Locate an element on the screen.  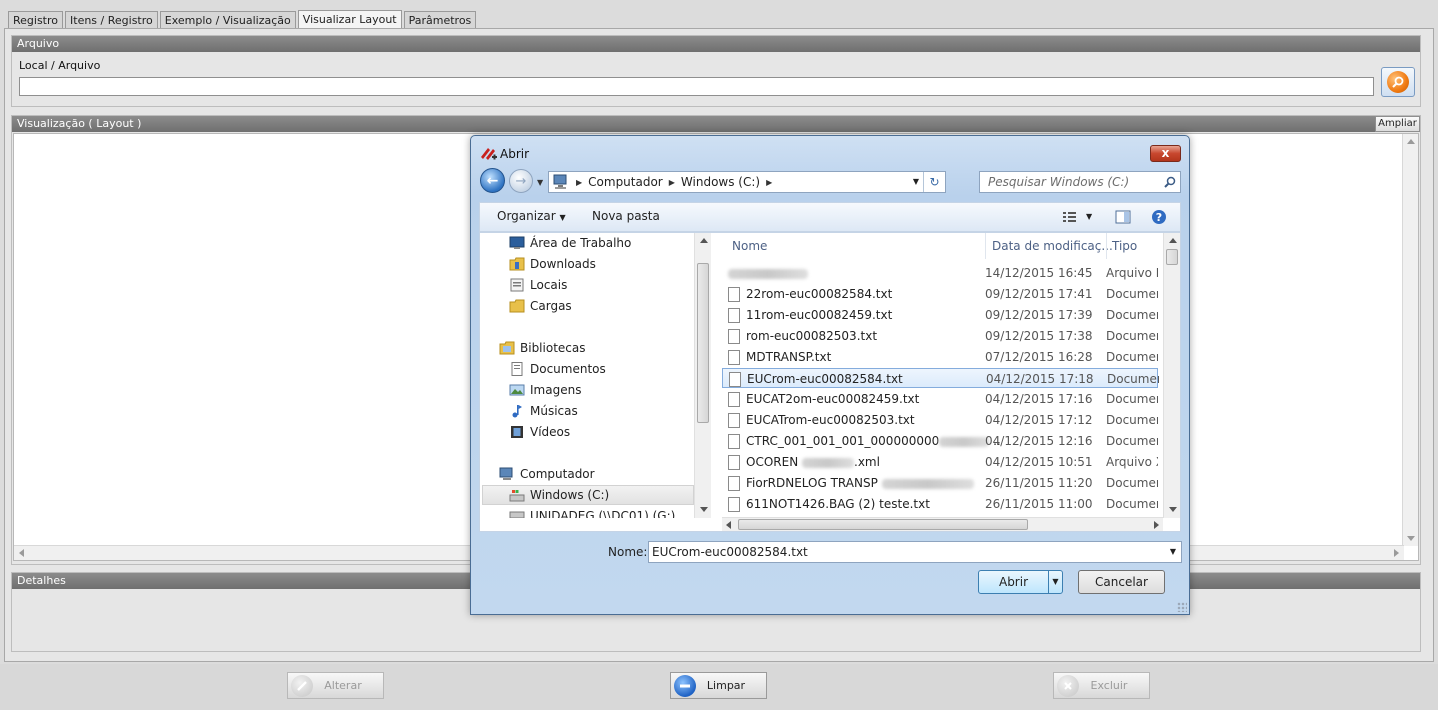
arrow-right-icon: → is located at coordinates (521, 181).